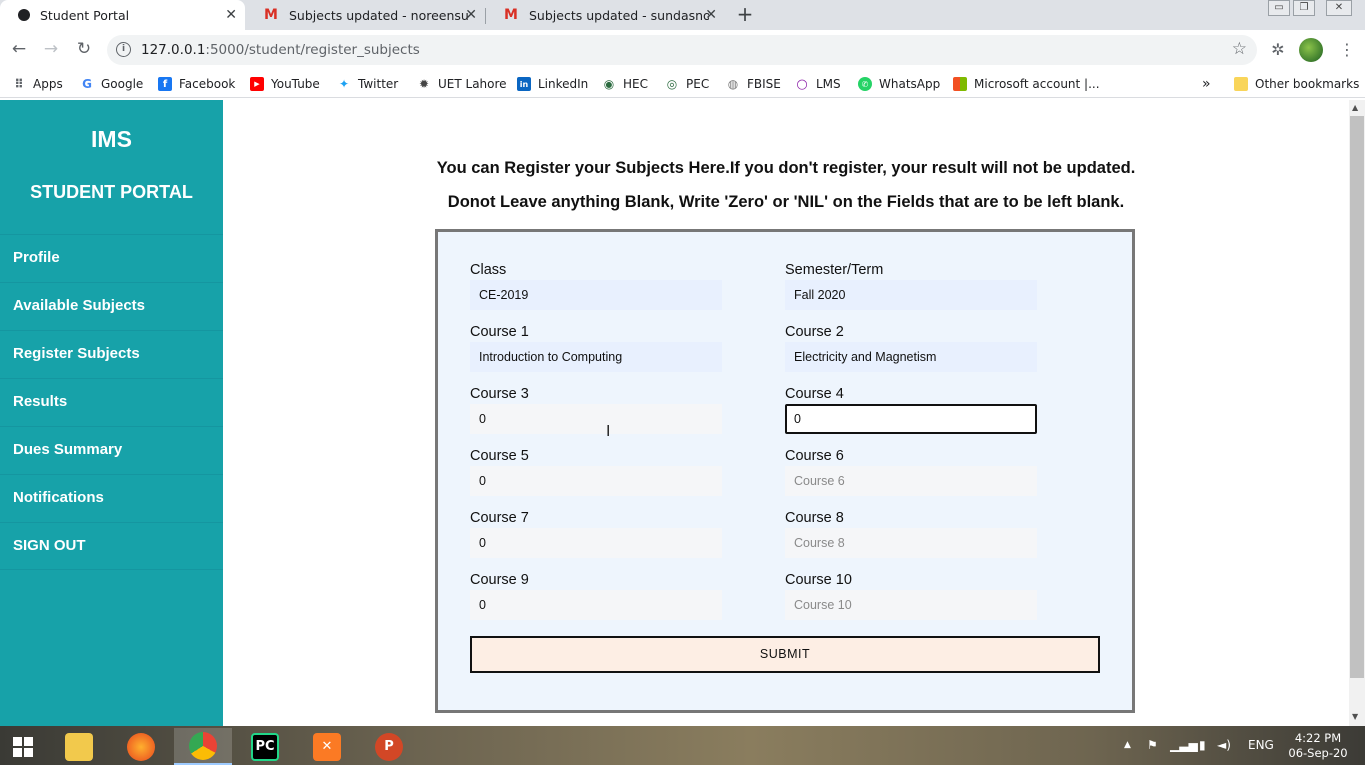  What do you see at coordinates (1278, 50) in the screenshot?
I see `extensions-puzzle-icon: ✲` at bounding box center [1278, 50].